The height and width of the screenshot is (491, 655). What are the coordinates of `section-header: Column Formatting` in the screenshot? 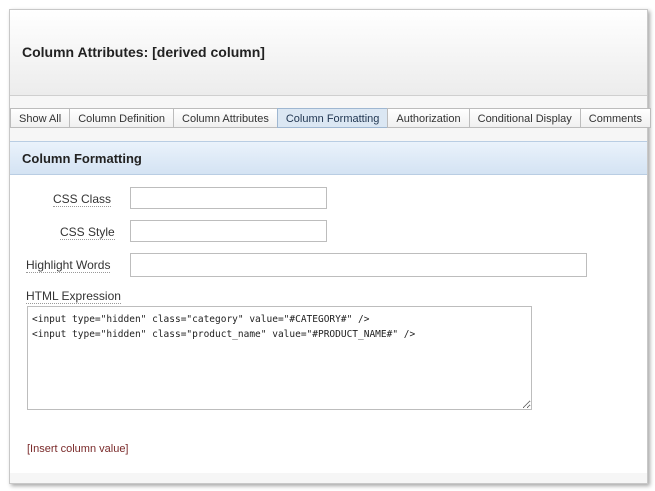 It's located at (328, 158).